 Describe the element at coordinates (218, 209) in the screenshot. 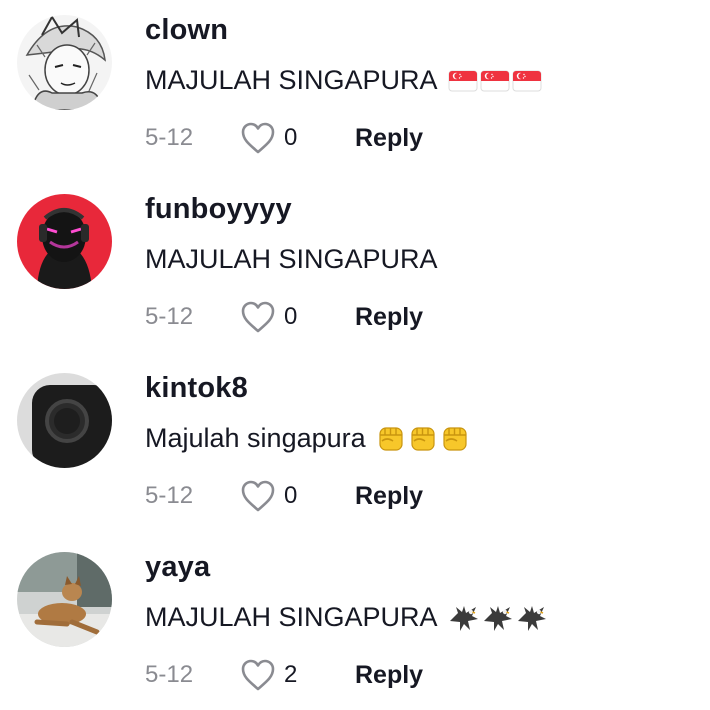

I see `comment-username: funboyyyy` at that location.